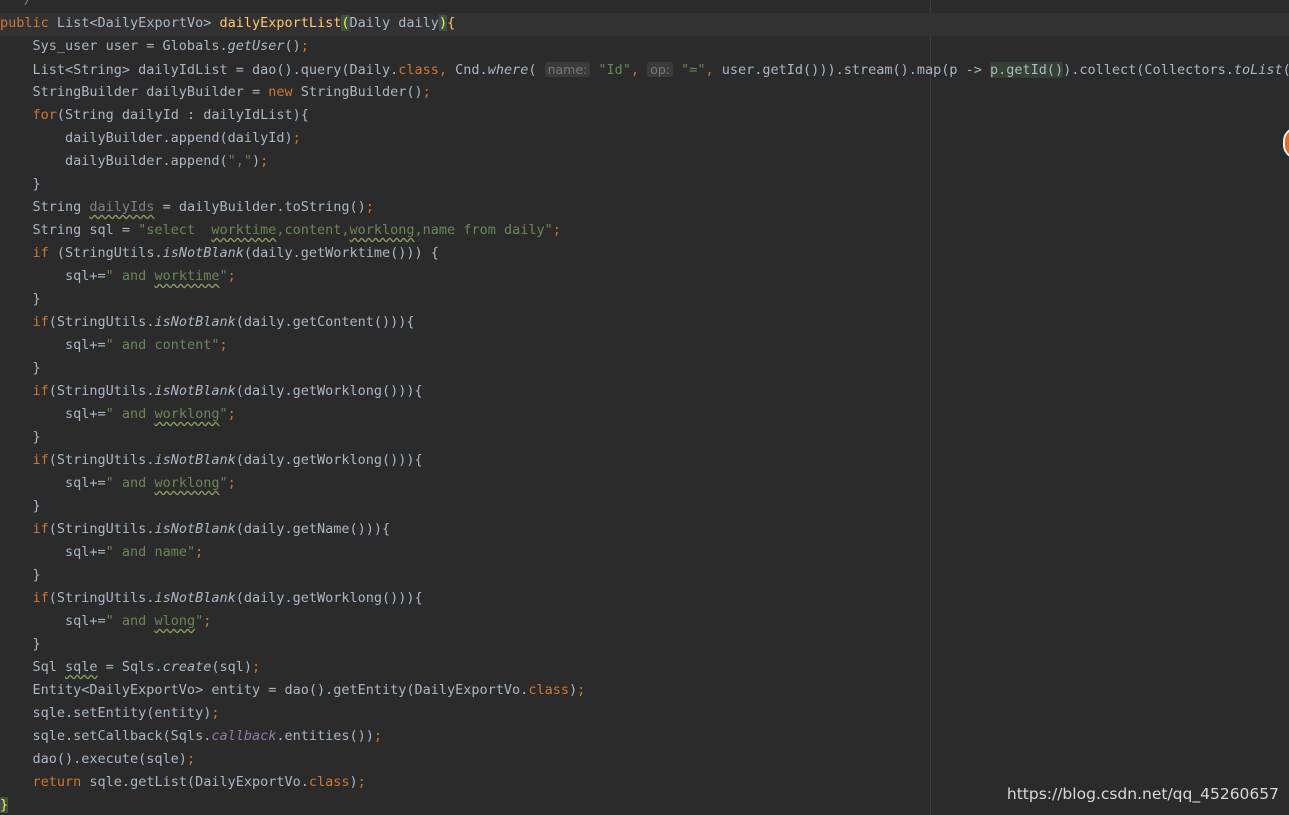  Describe the element at coordinates (150, 552) in the screenshot. I see `code-token: " and name"` at that location.